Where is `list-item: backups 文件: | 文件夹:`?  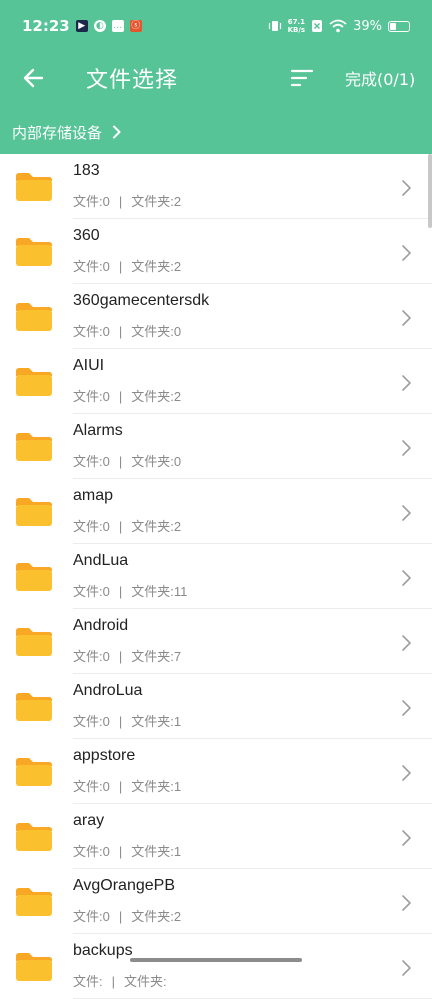 list-item: backups 文件: | 文件夹: is located at coordinates (216, 966).